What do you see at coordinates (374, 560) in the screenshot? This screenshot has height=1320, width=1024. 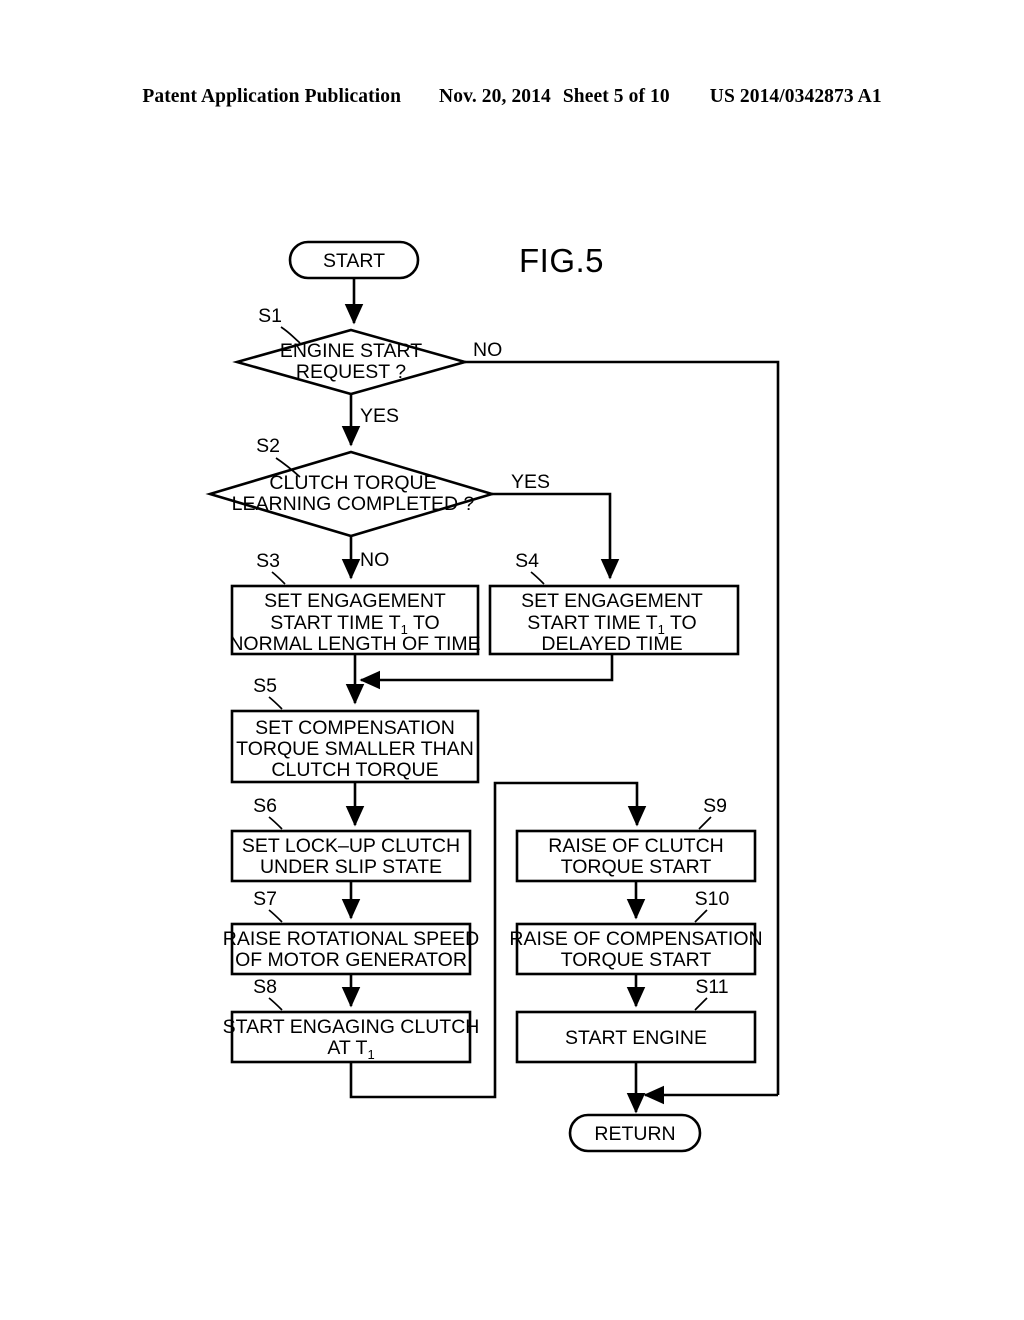 I see `branch-label-s2-no: NO` at bounding box center [374, 560].